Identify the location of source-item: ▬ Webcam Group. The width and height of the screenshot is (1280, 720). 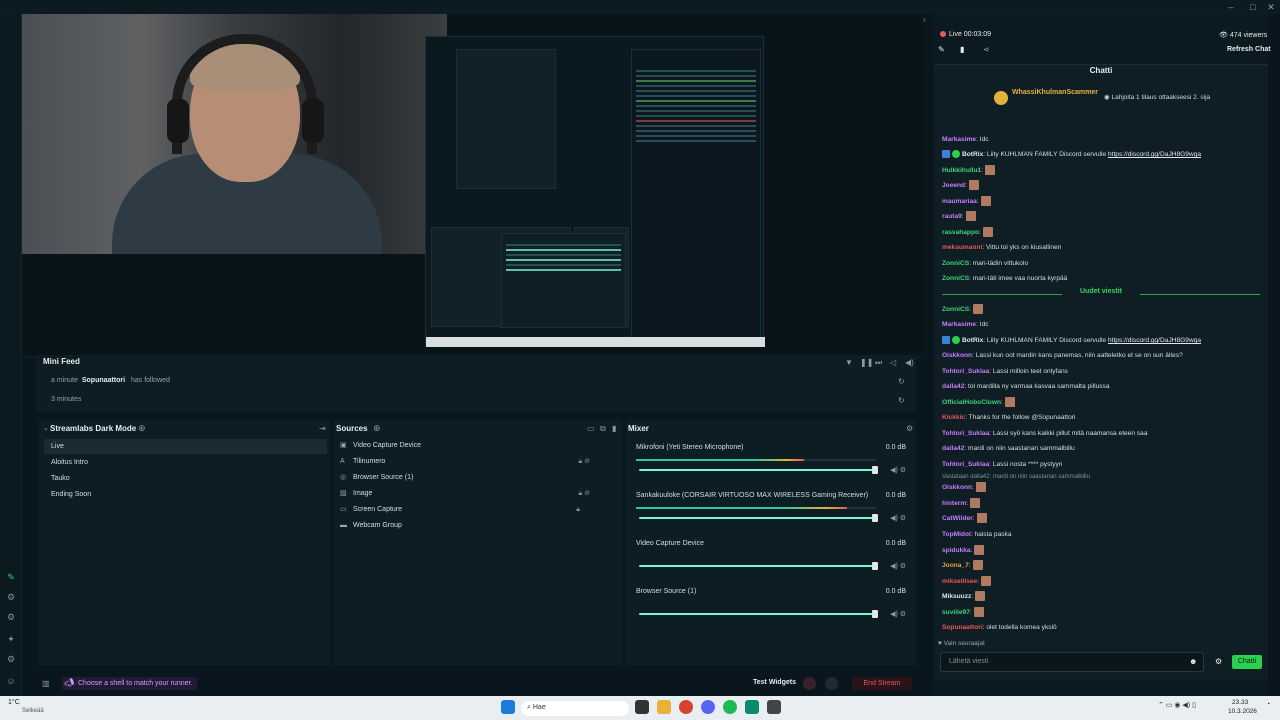
(480, 526).